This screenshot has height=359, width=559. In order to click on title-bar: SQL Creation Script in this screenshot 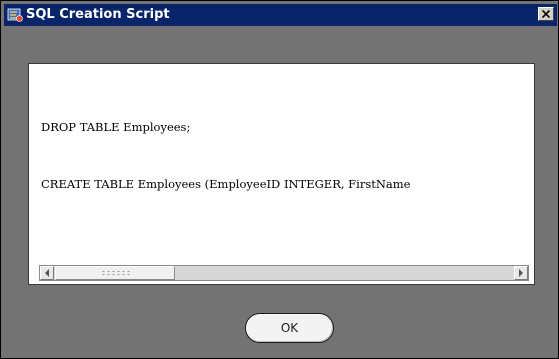, I will do `click(280, 15)`.